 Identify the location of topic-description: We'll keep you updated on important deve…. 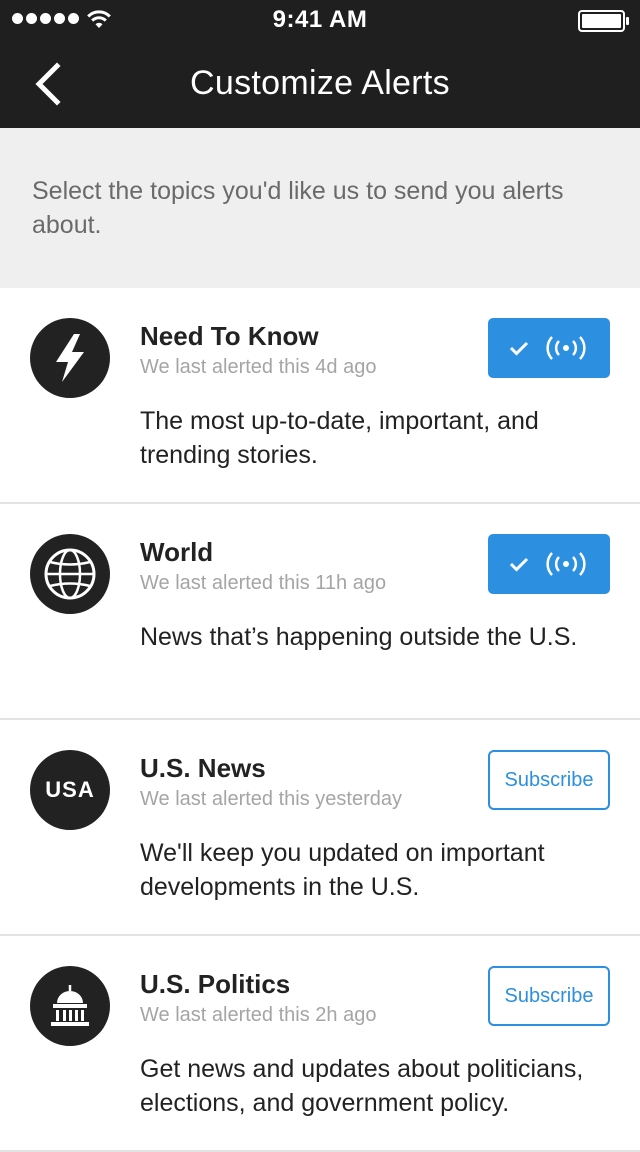
(342, 870).